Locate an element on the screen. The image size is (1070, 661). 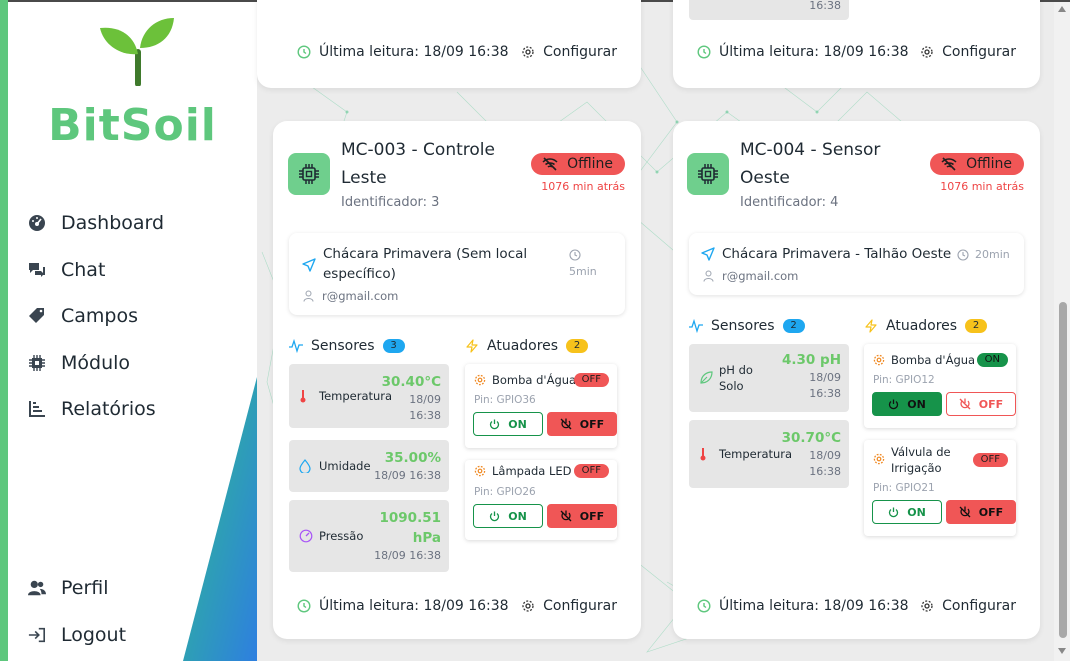
sidebar-item-chat: Chat is located at coordinates (96, 270).